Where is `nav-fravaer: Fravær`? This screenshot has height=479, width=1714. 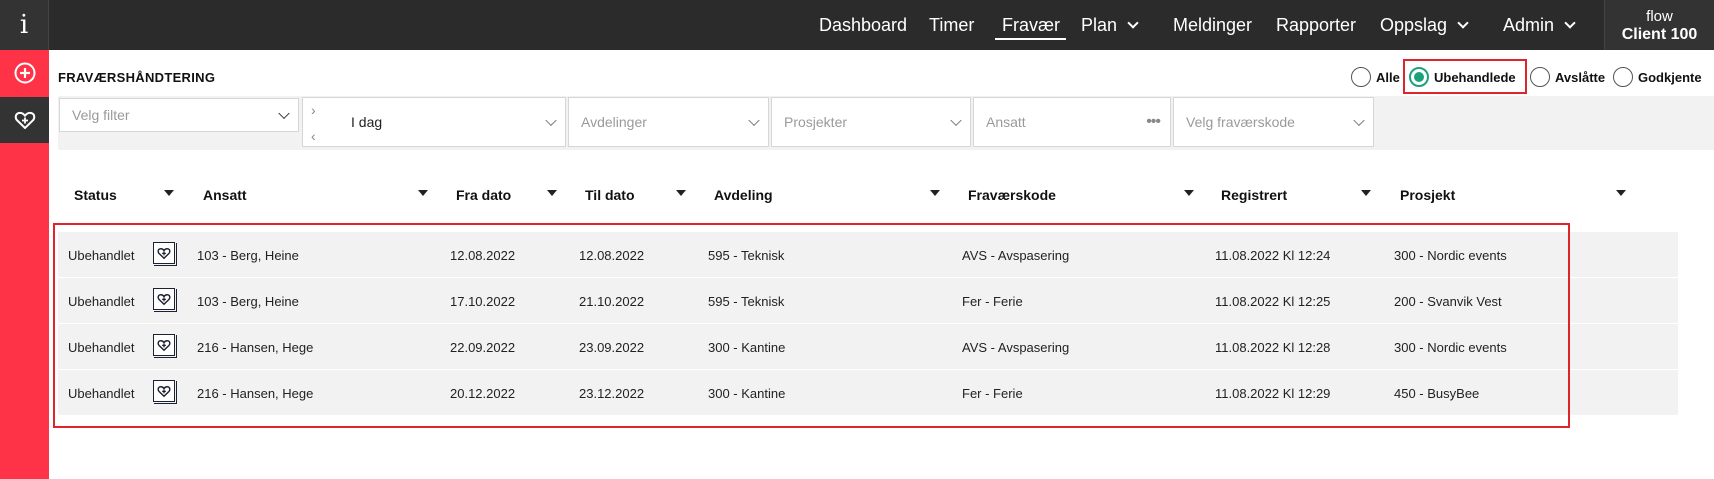 nav-fravaer: Fravær is located at coordinates (1030, 25).